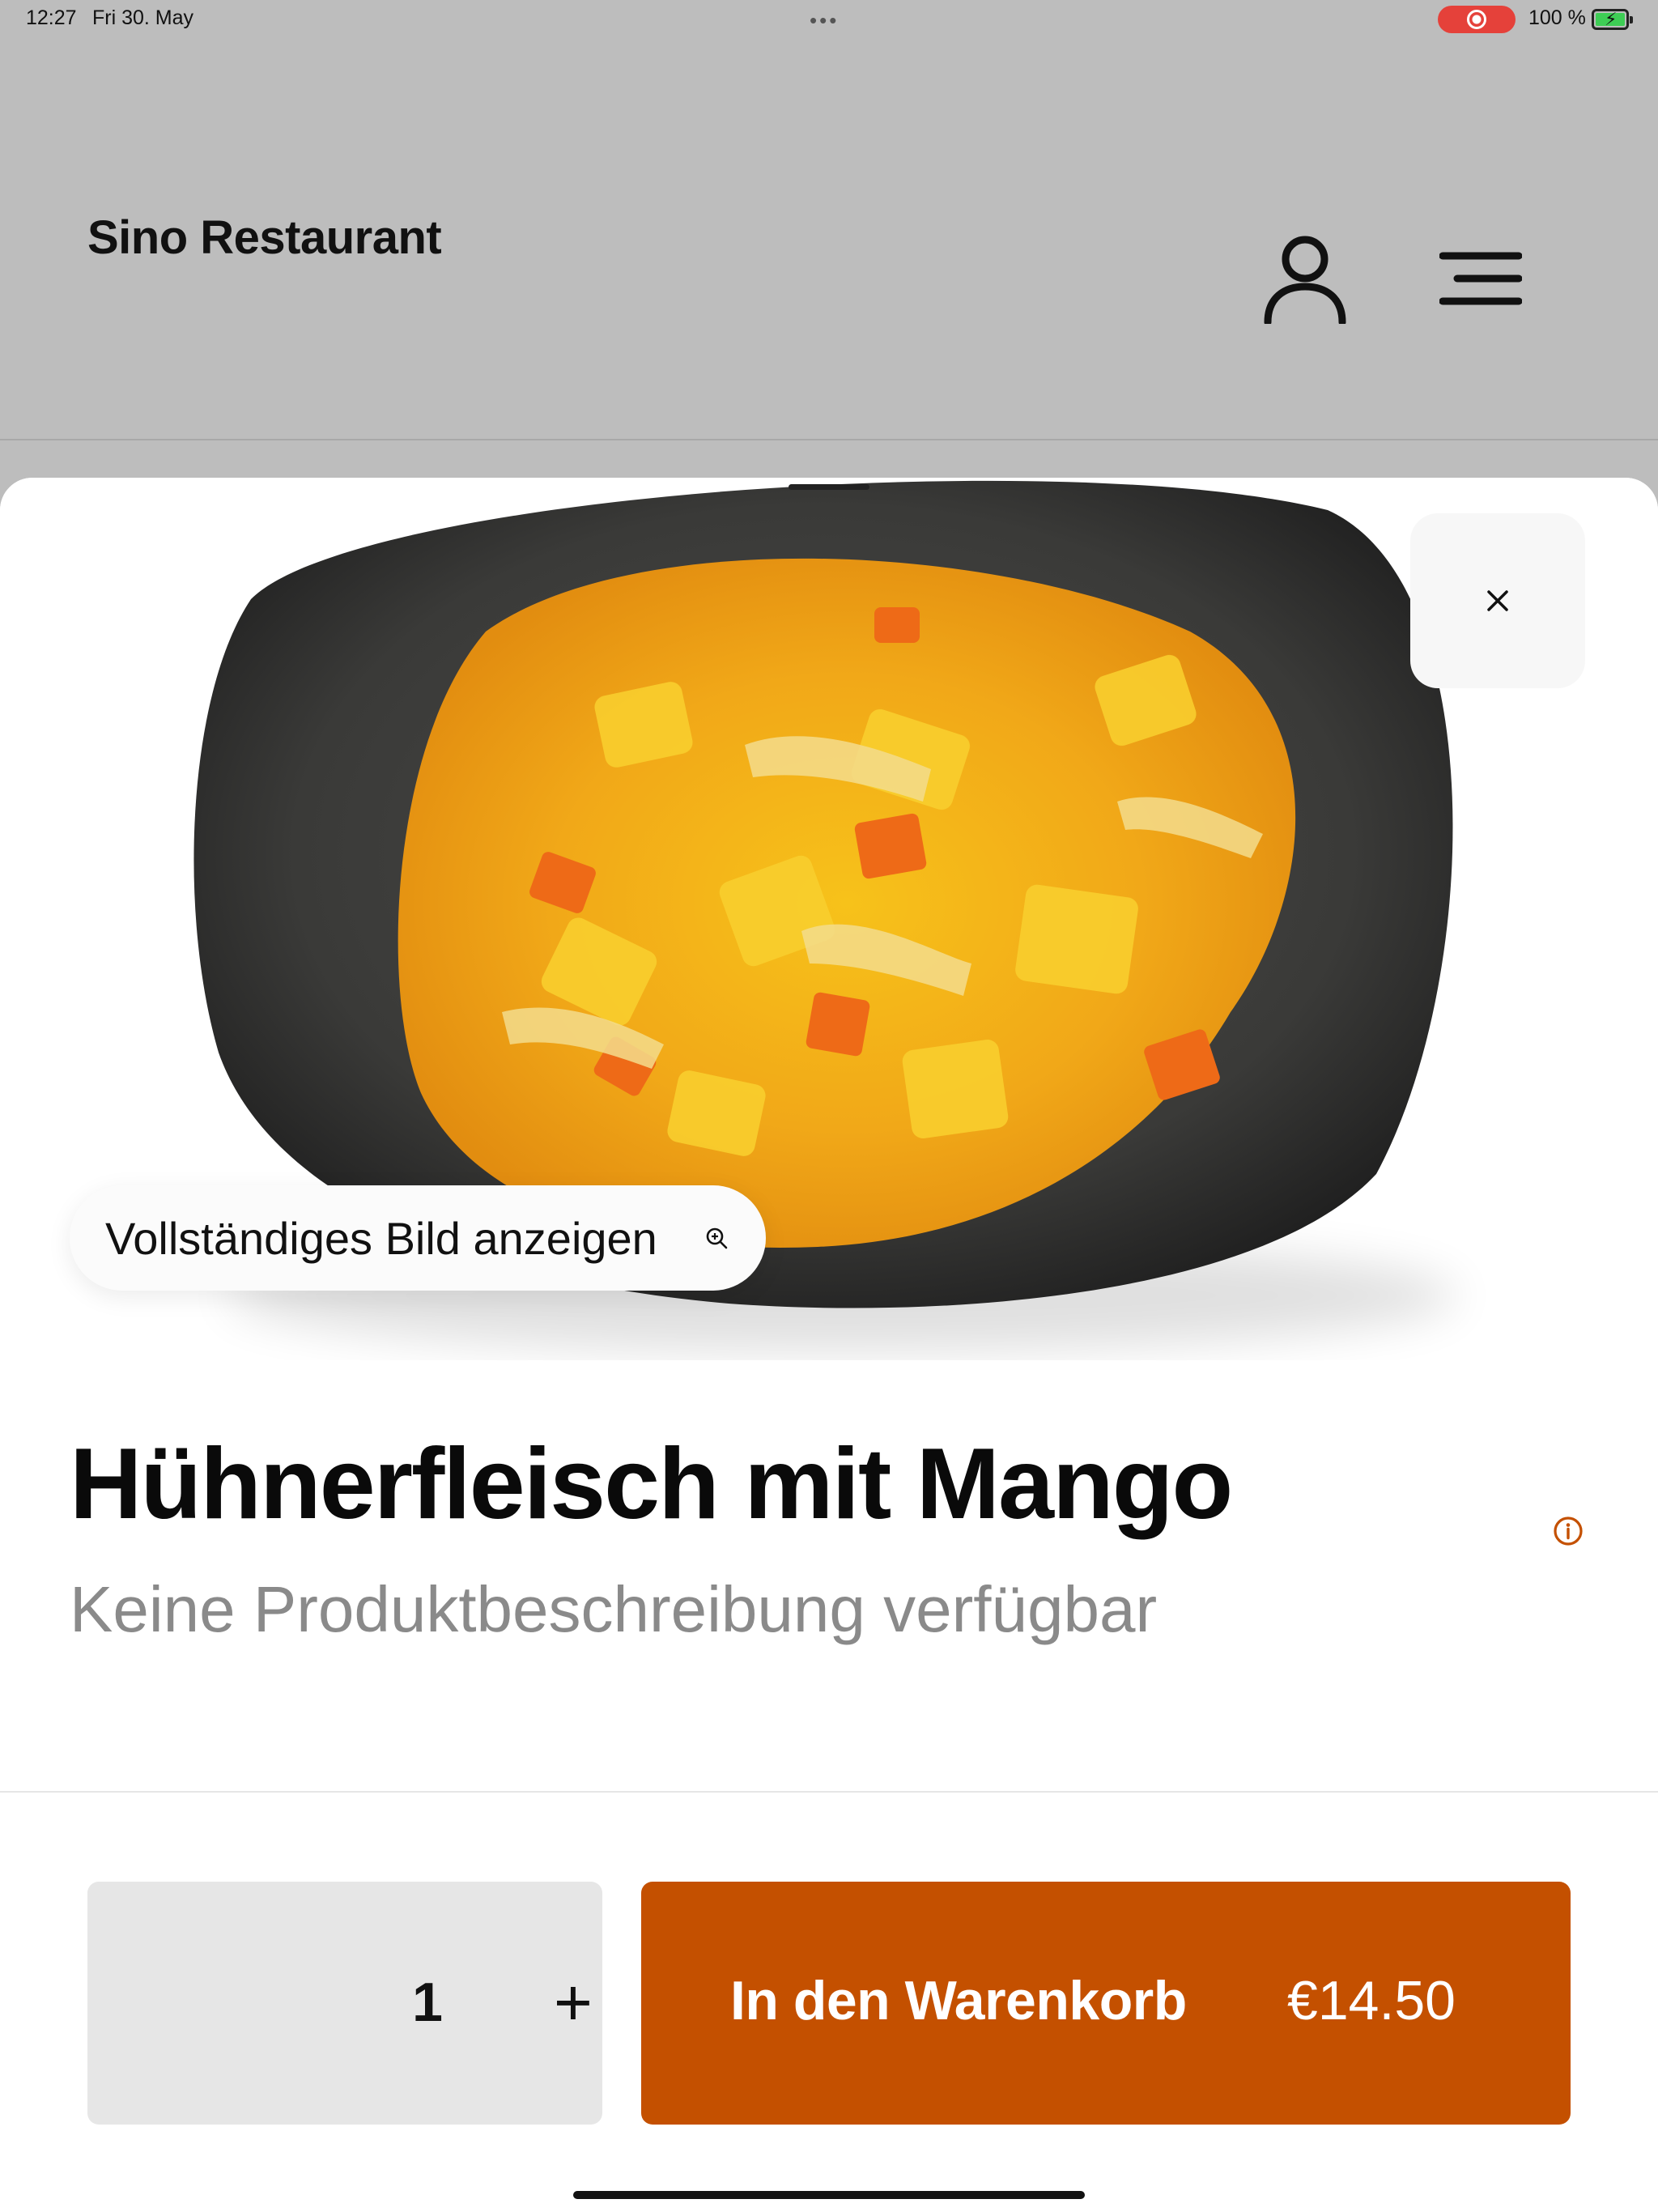 The image size is (1658, 2212). I want to click on status-date: Fri 30. May, so click(143, 18).